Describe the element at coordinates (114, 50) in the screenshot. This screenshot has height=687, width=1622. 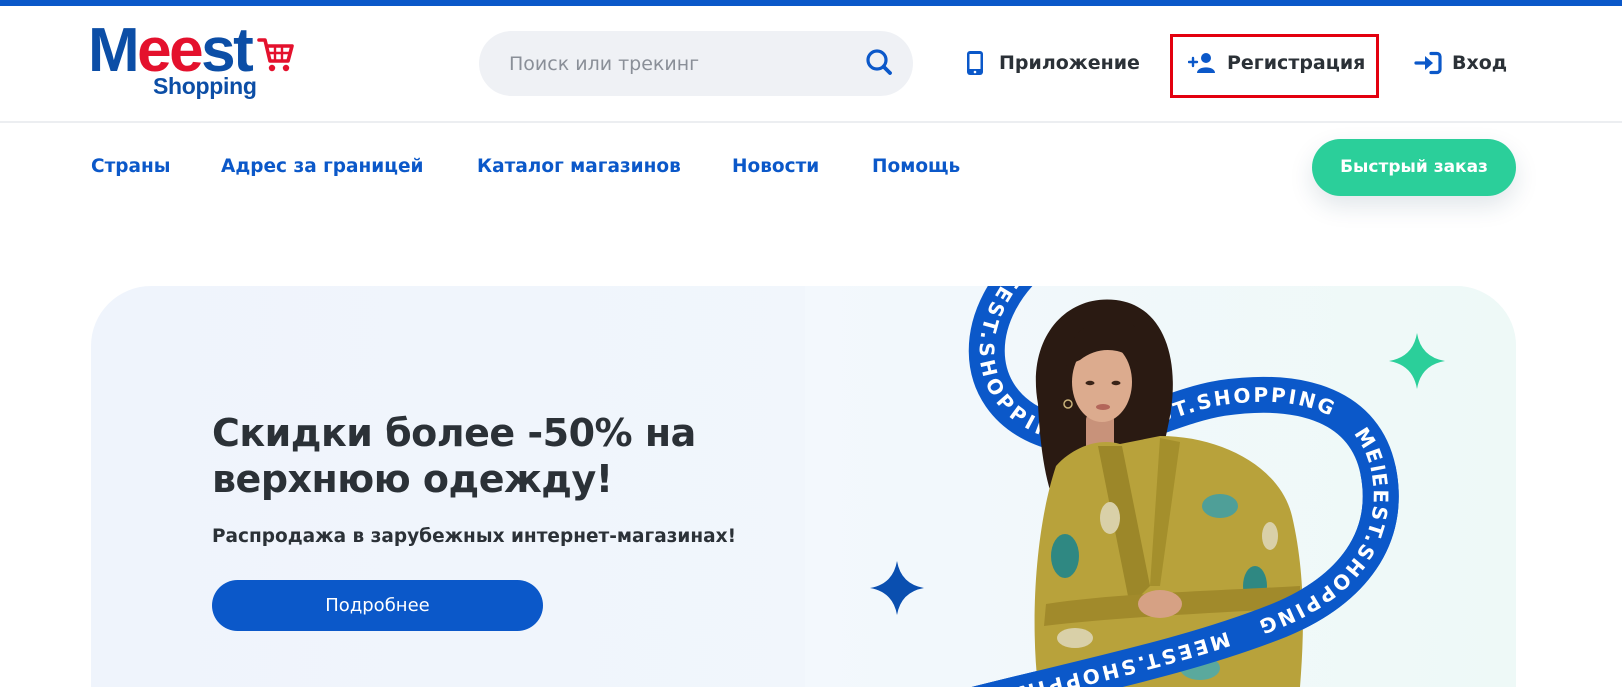
I see `logo-letter-m: M` at that location.